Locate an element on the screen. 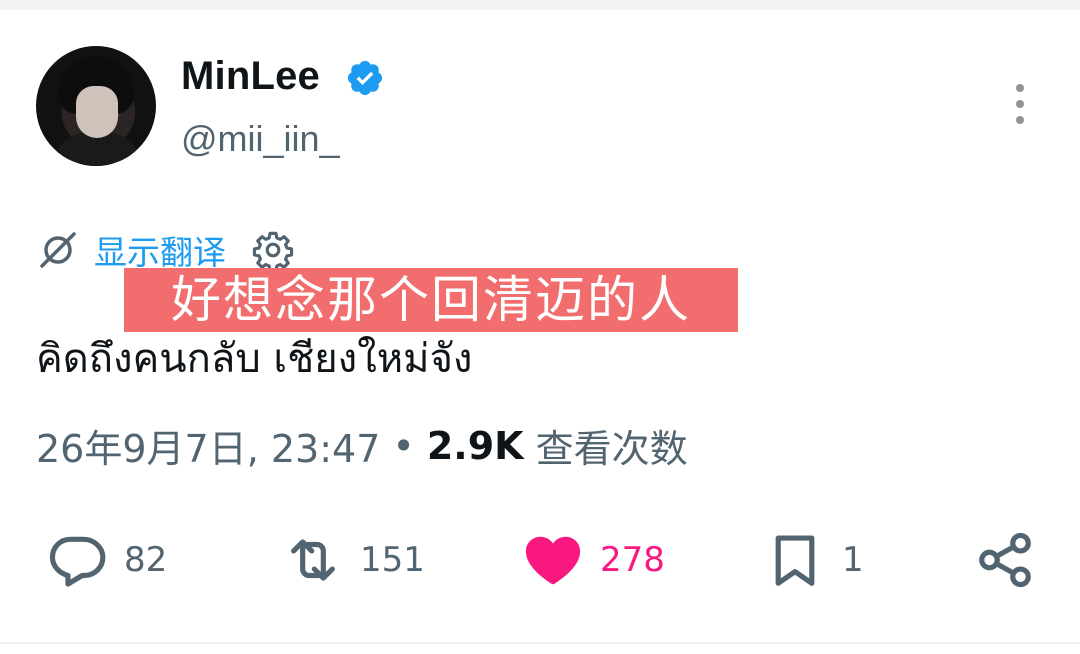 The image size is (1080, 654). retweet-button: 151 is located at coordinates (353, 560).